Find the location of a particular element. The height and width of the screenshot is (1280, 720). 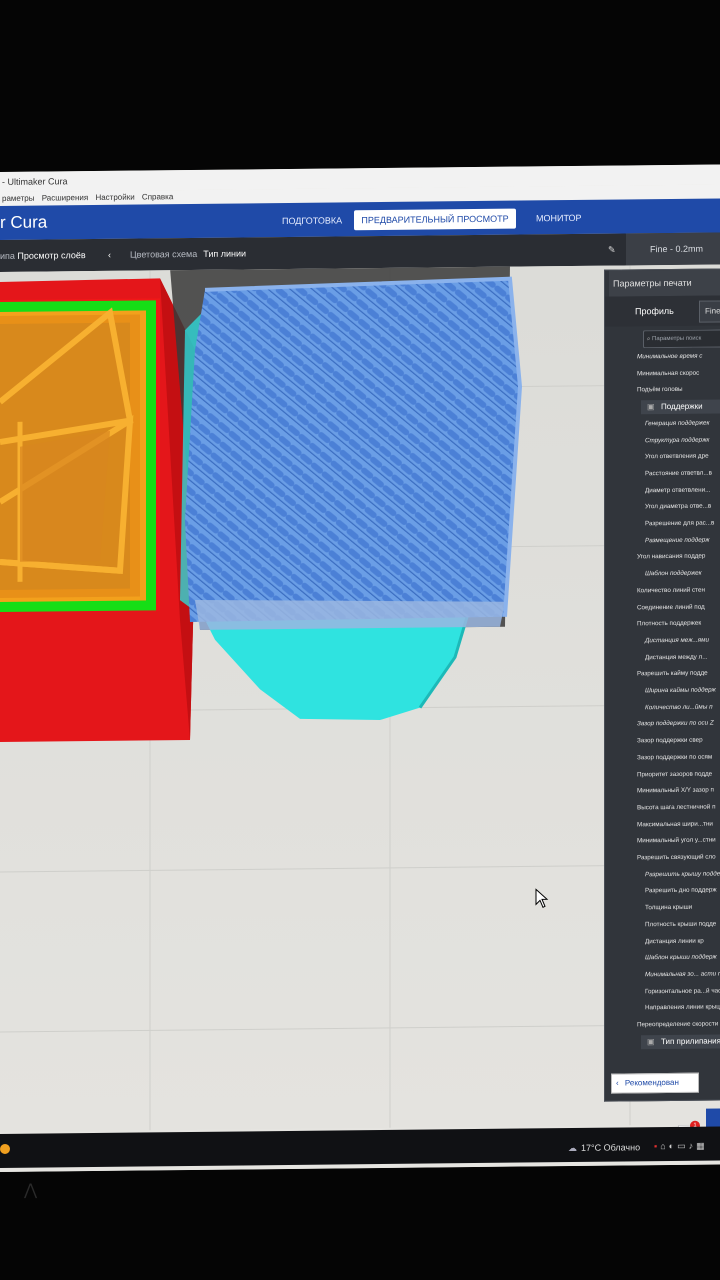

setting-item: Ширина каймы поддерж is located at coordinates (680, 691).